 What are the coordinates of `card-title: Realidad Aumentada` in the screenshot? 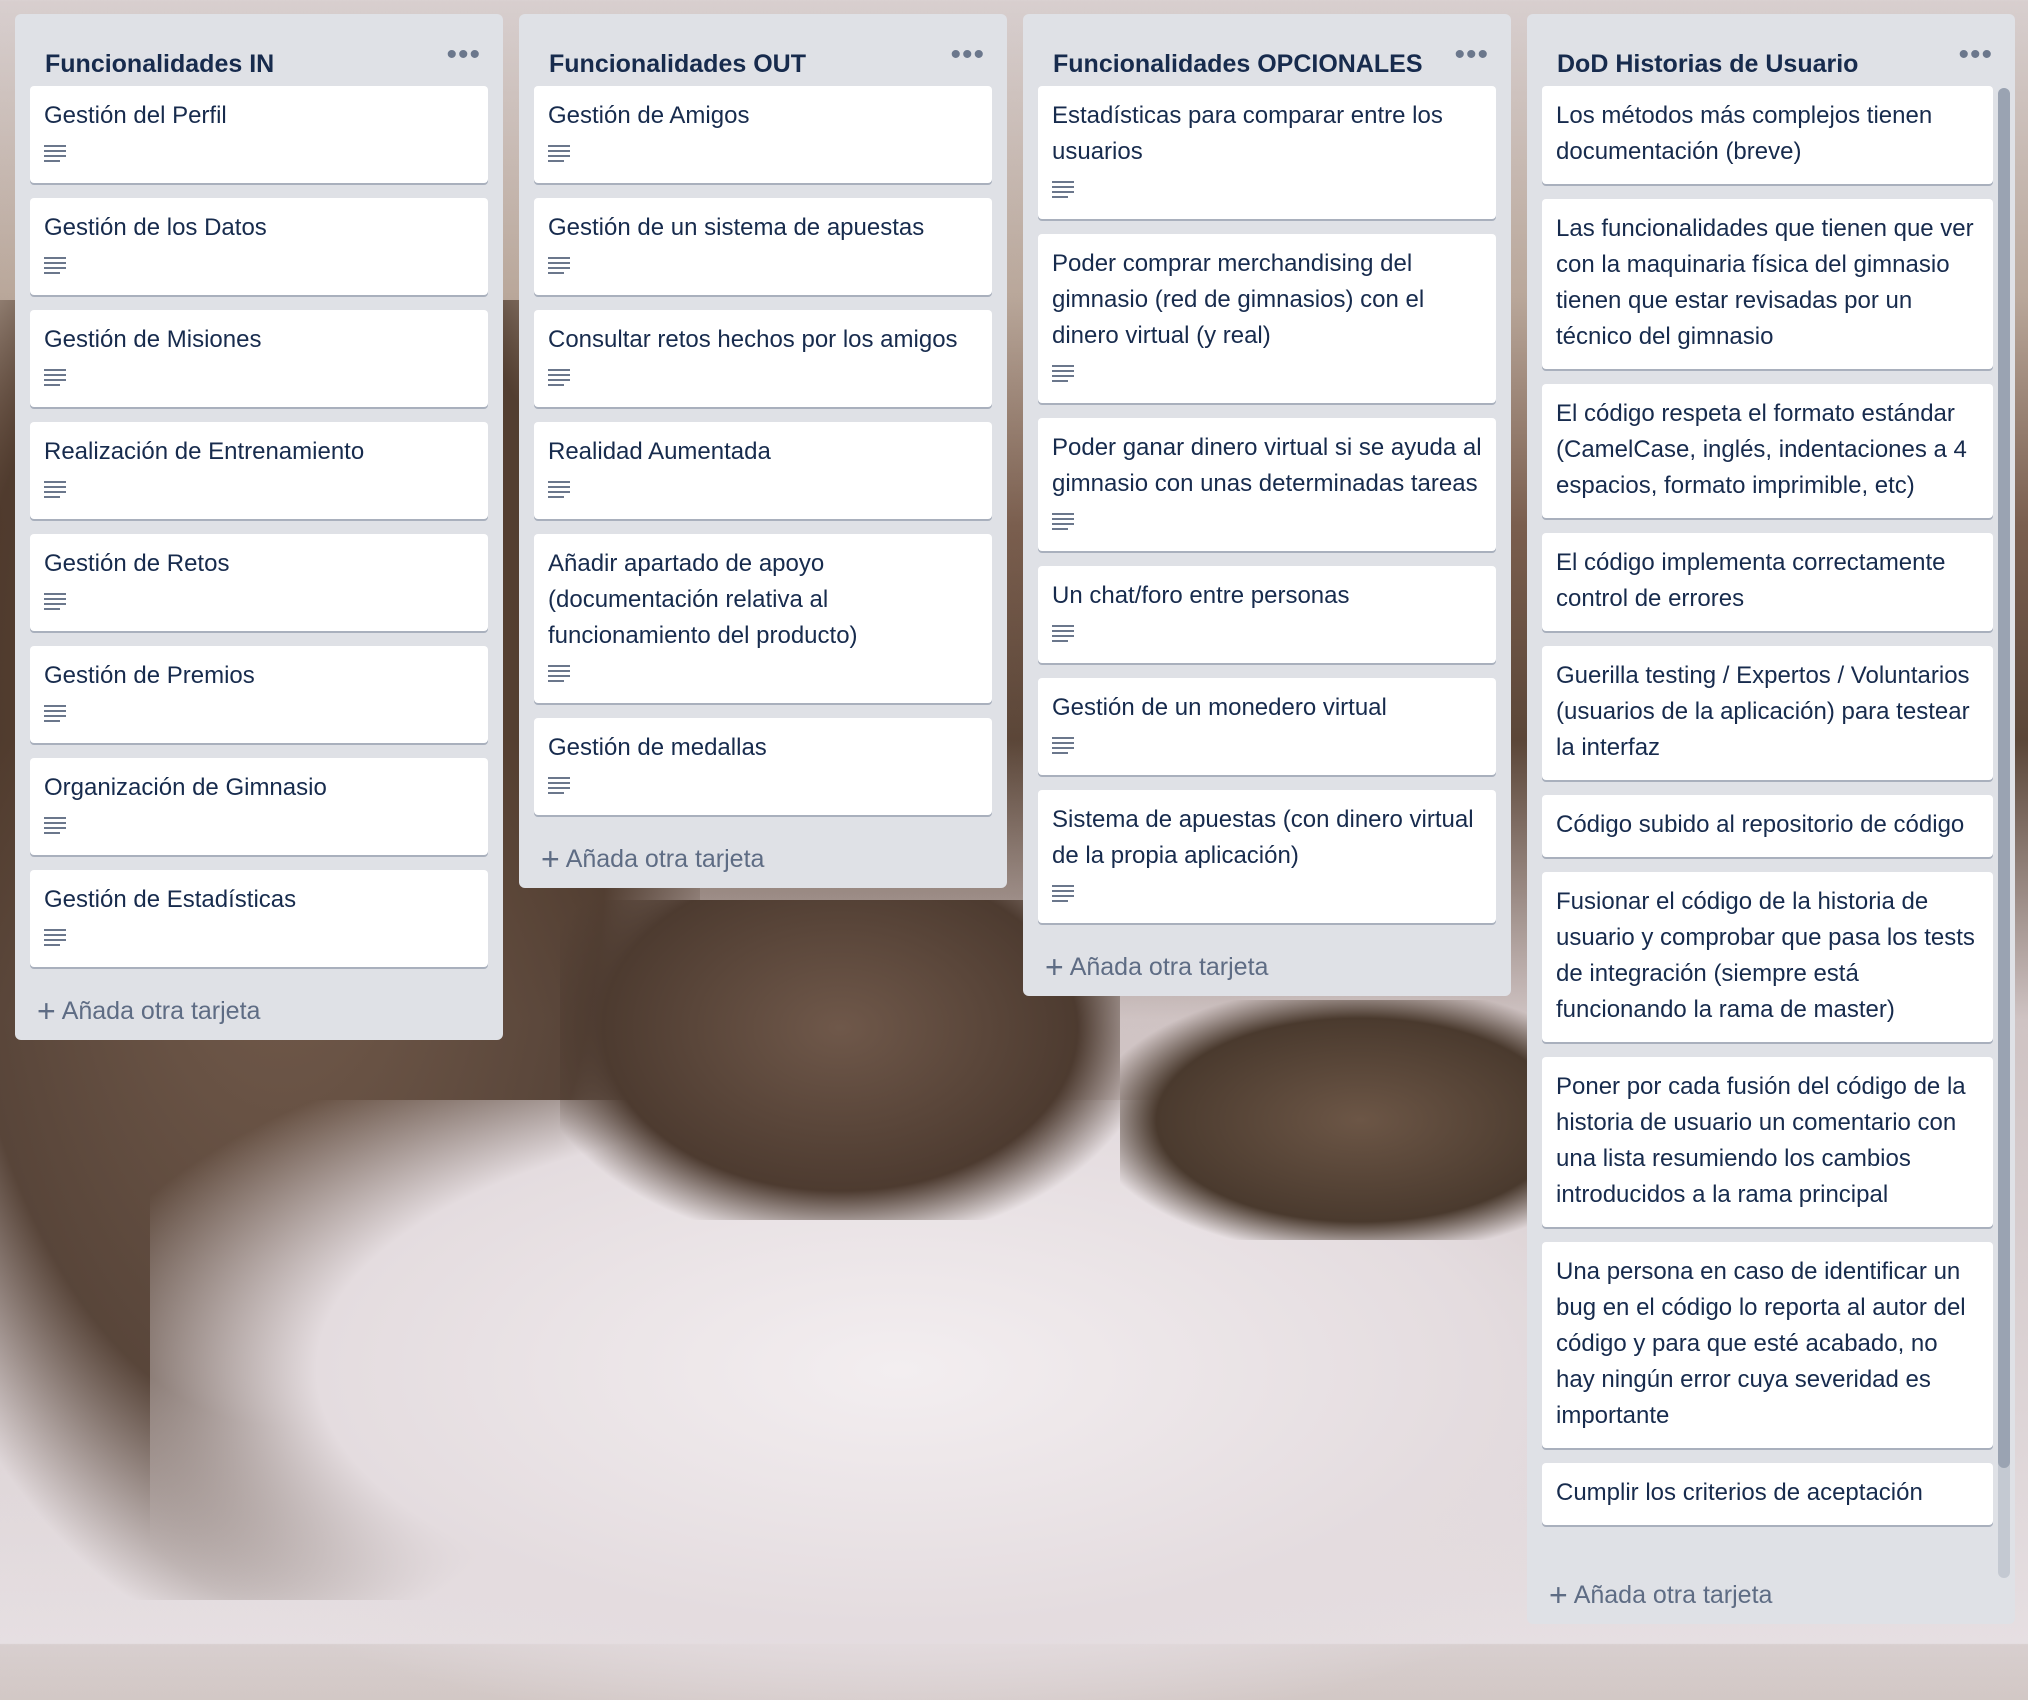 It's located at (659, 451).